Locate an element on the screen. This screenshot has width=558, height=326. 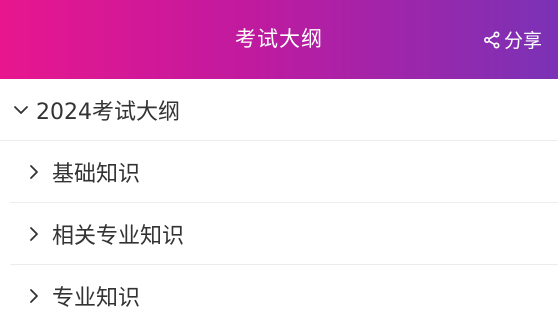
outline-item-label: 基础知识 is located at coordinates (96, 174).